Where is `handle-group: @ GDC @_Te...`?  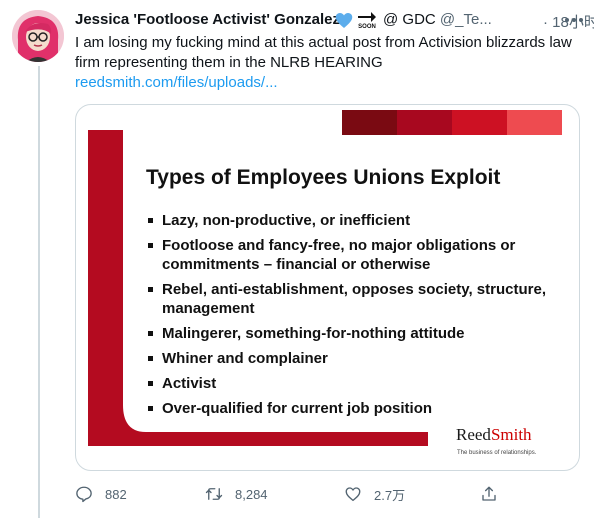
handle-group: @ GDC @_Te... is located at coordinates (437, 19).